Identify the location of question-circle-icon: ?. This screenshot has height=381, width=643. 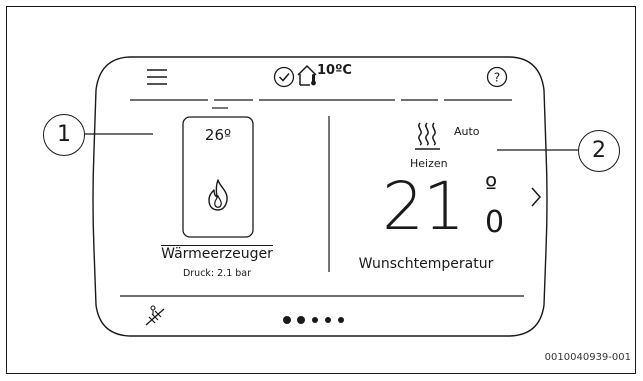
(497, 77).